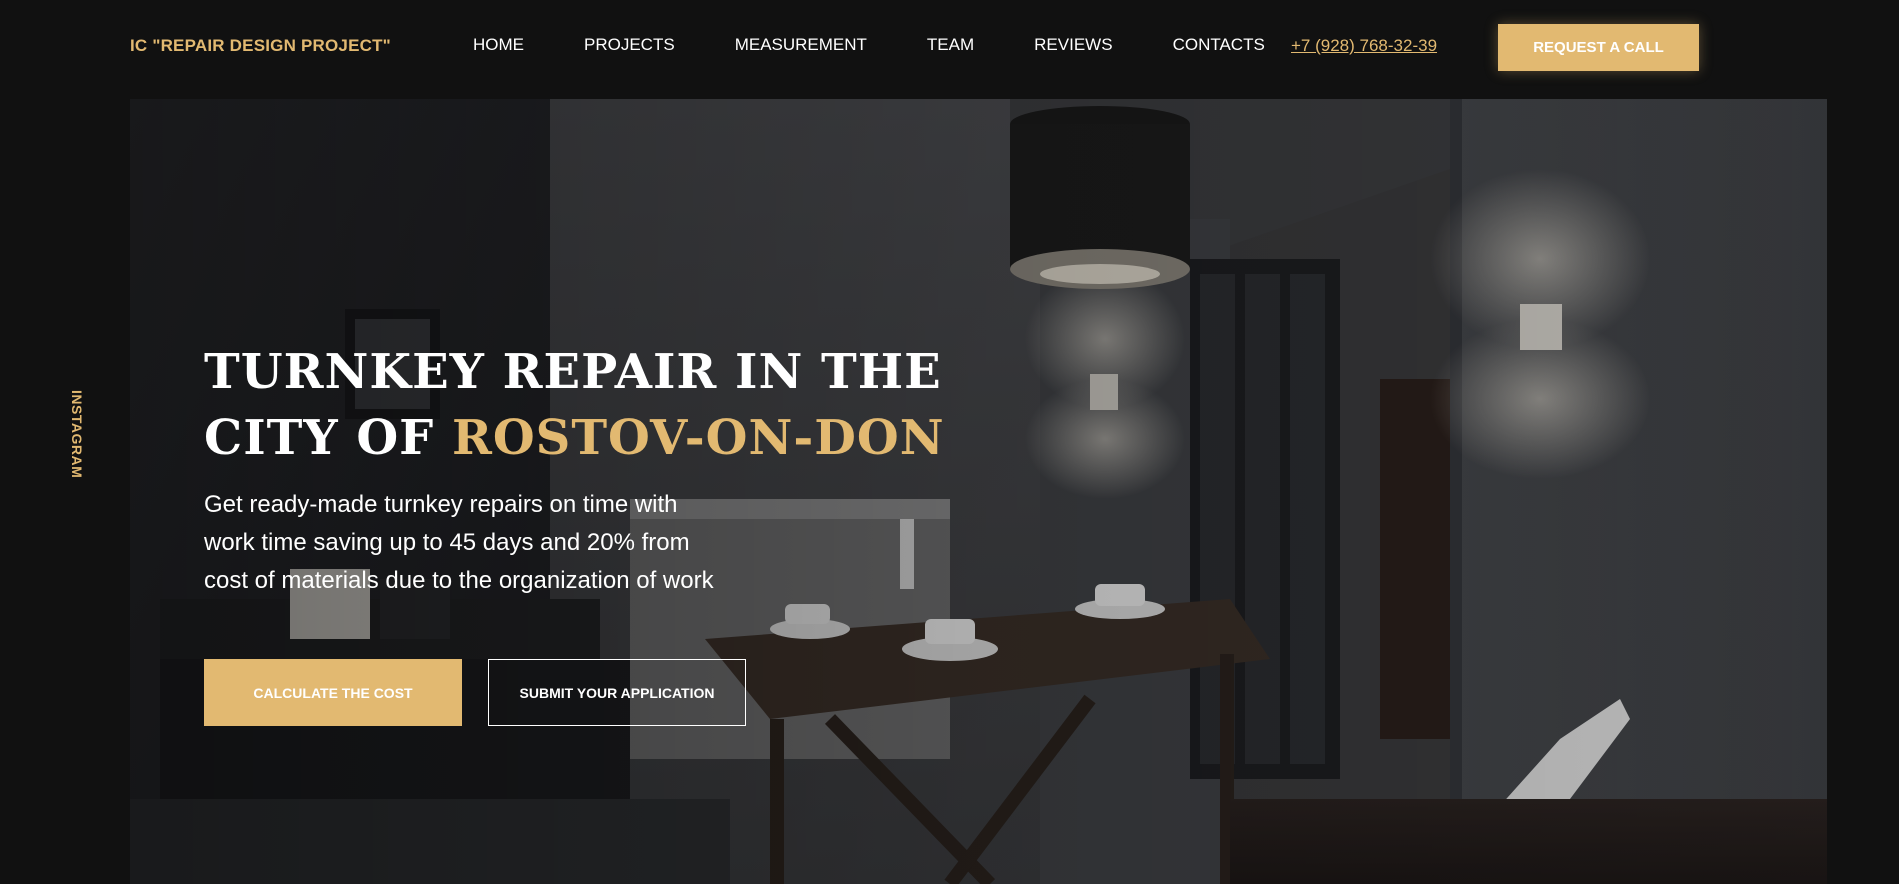 The width and height of the screenshot is (1899, 884). Describe the element at coordinates (1598, 47) in the screenshot. I see `request-call-button: REQUEST A CALL` at that location.